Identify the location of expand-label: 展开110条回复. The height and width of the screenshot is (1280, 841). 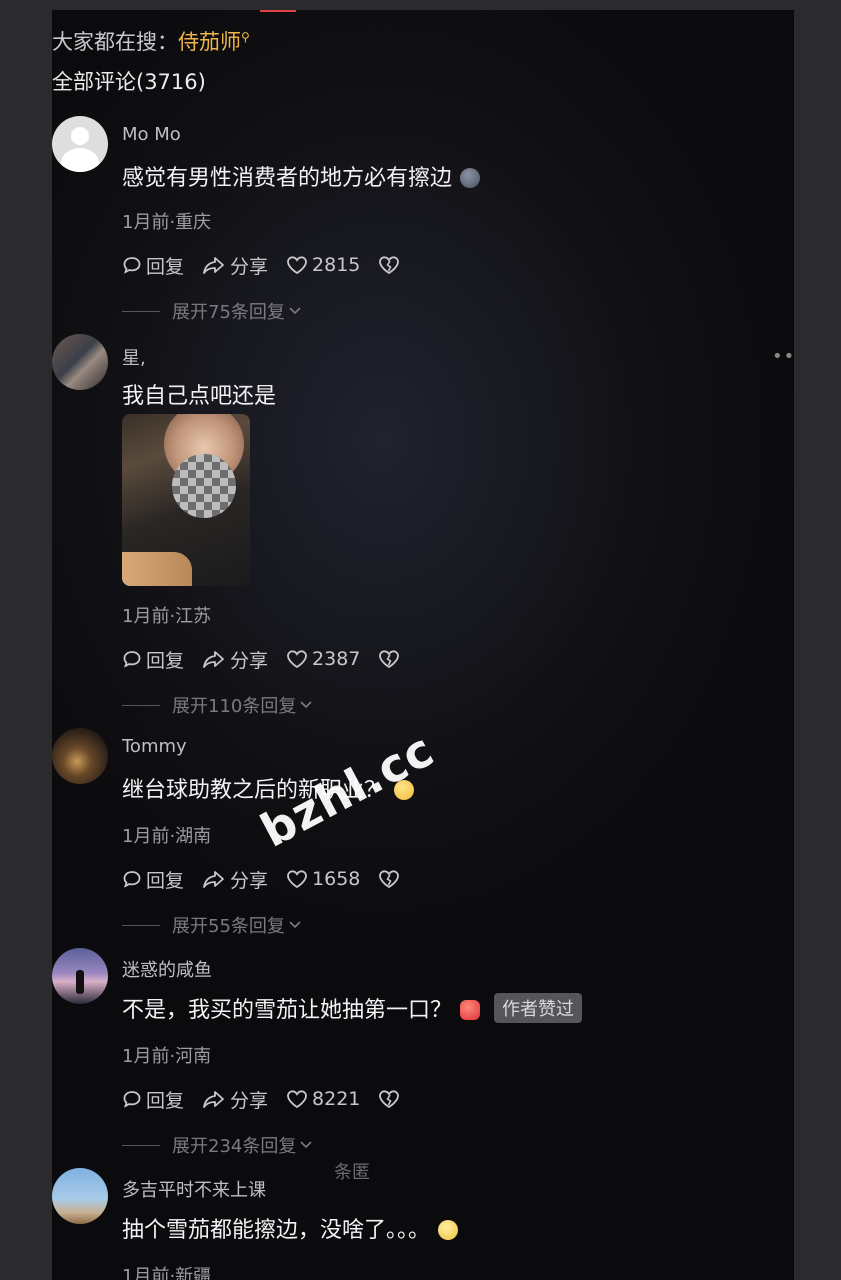
(234, 706).